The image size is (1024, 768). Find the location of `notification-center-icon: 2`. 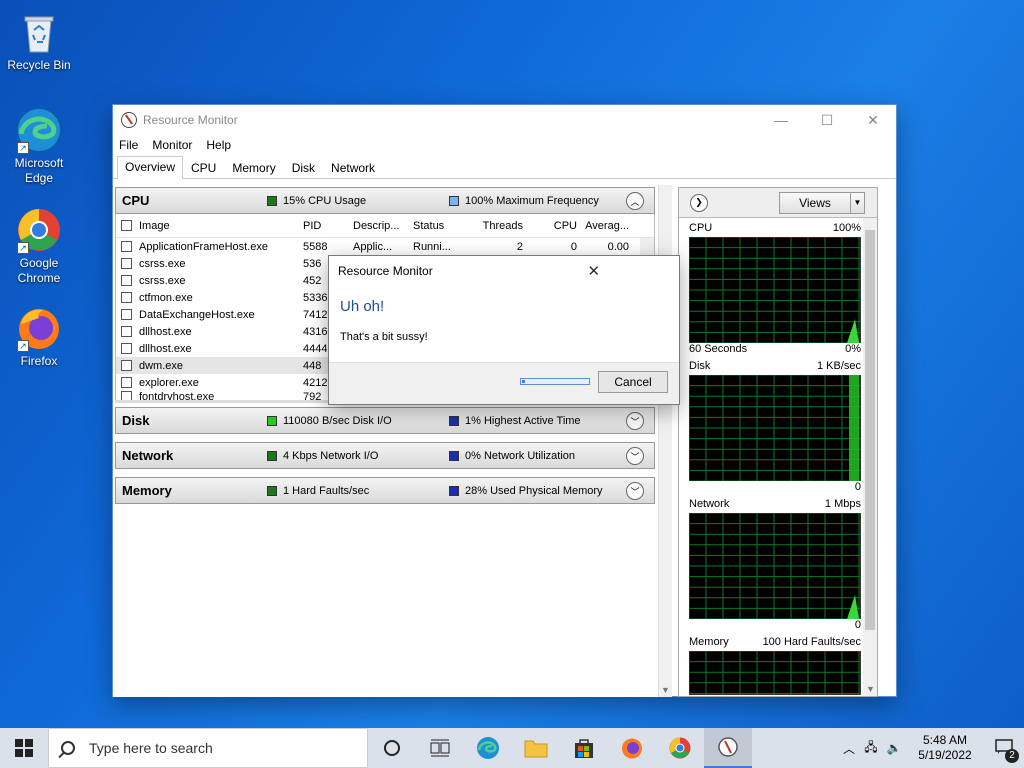

notification-center-icon: 2 is located at coordinates (1004, 750).